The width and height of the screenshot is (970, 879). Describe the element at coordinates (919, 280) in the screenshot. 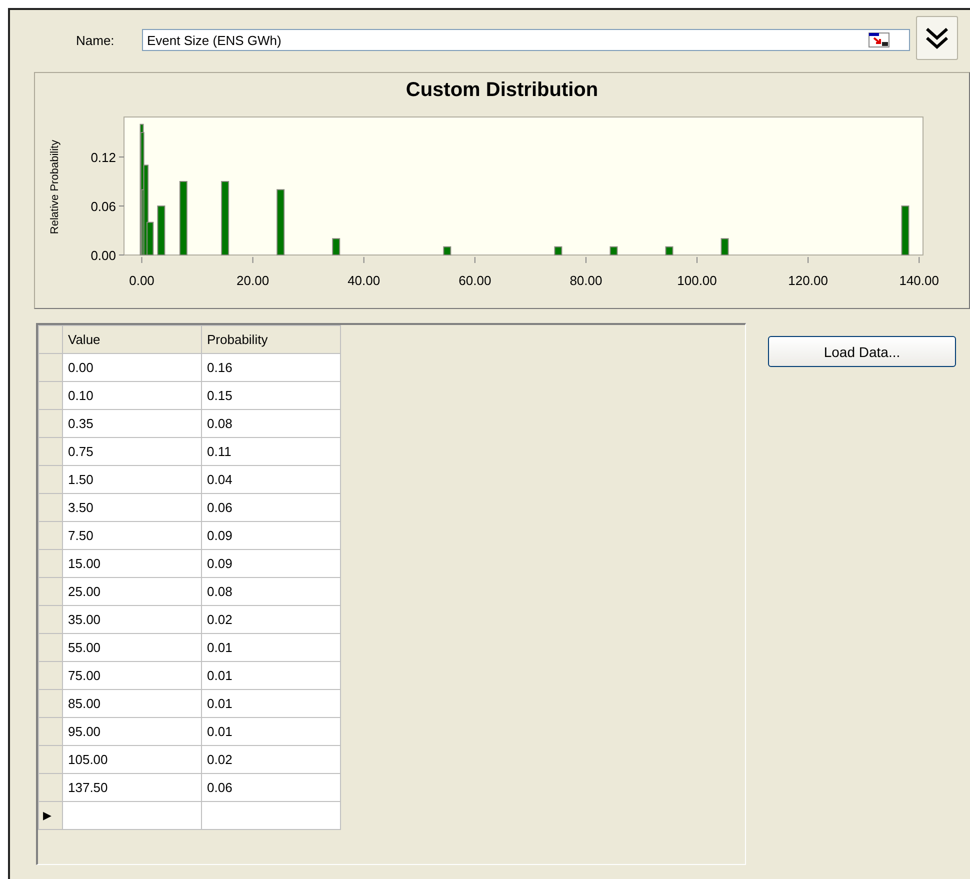

I see `x-tick-label: 140.00` at that location.